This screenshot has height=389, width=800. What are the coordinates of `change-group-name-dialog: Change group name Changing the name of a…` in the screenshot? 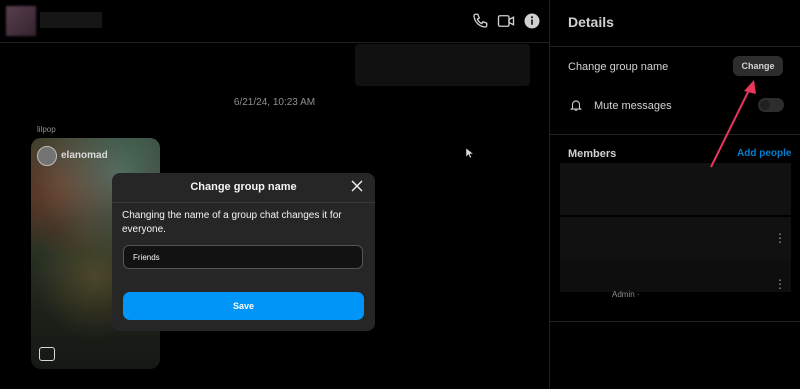 It's located at (243, 252).